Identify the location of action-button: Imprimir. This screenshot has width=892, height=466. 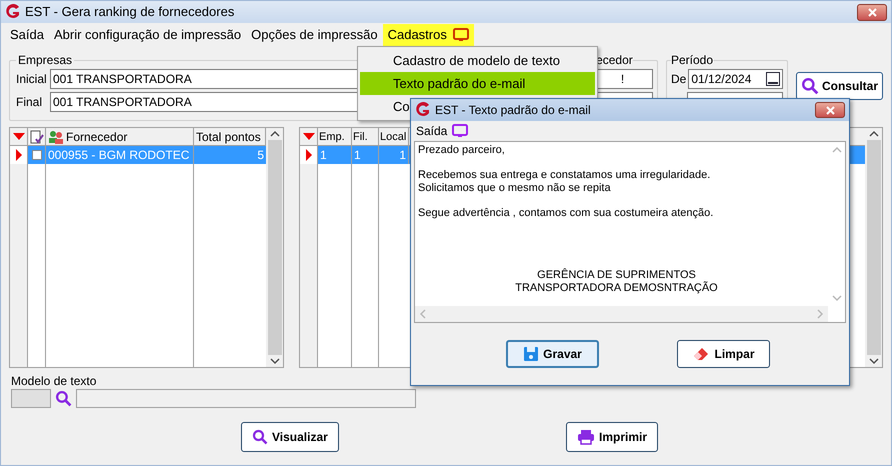
(612, 437).